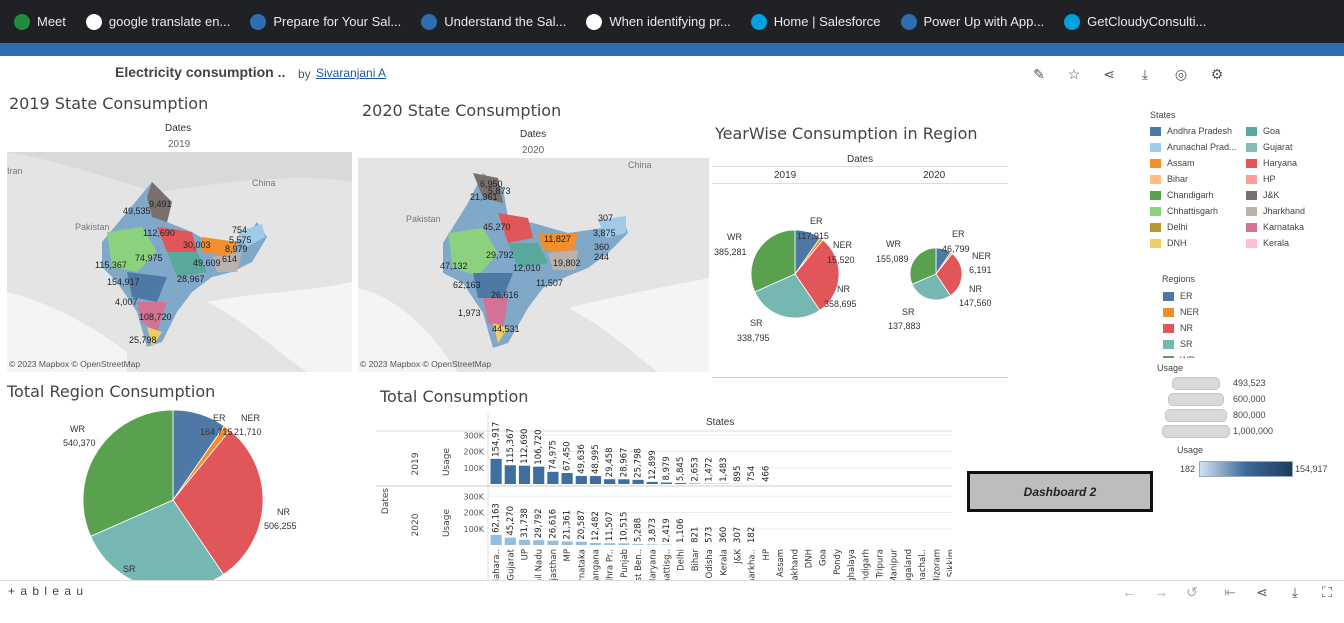  What do you see at coordinates (866, 564) in the screenshot?
I see `chart-category-label: Chandigarh` at bounding box center [866, 564].